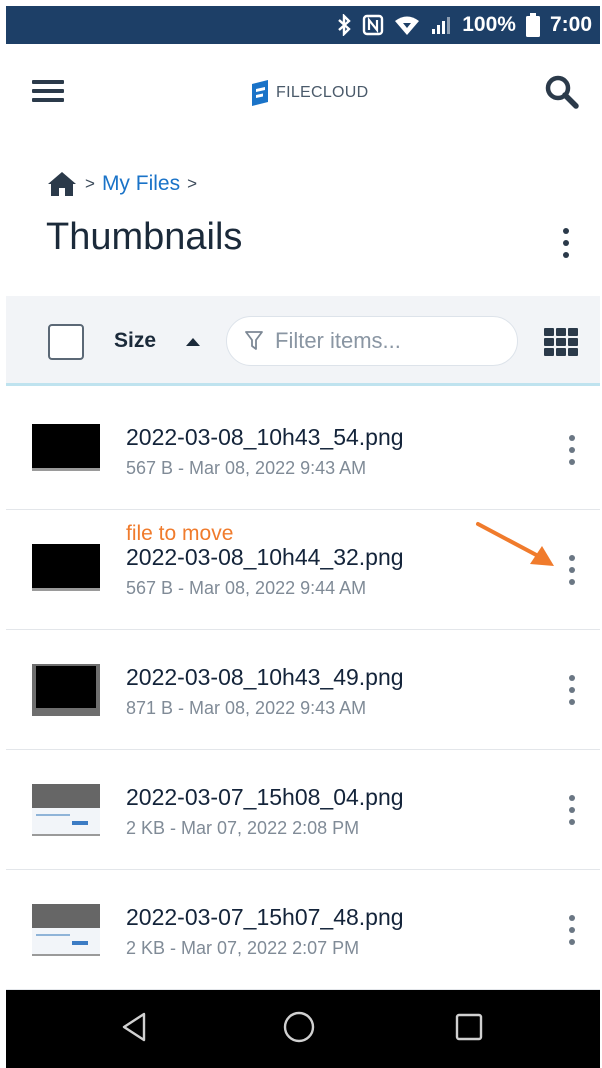 This screenshot has height=1068, width=602. Describe the element at coordinates (489, 24) in the screenshot. I see `battery-percent: 100%` at that location.